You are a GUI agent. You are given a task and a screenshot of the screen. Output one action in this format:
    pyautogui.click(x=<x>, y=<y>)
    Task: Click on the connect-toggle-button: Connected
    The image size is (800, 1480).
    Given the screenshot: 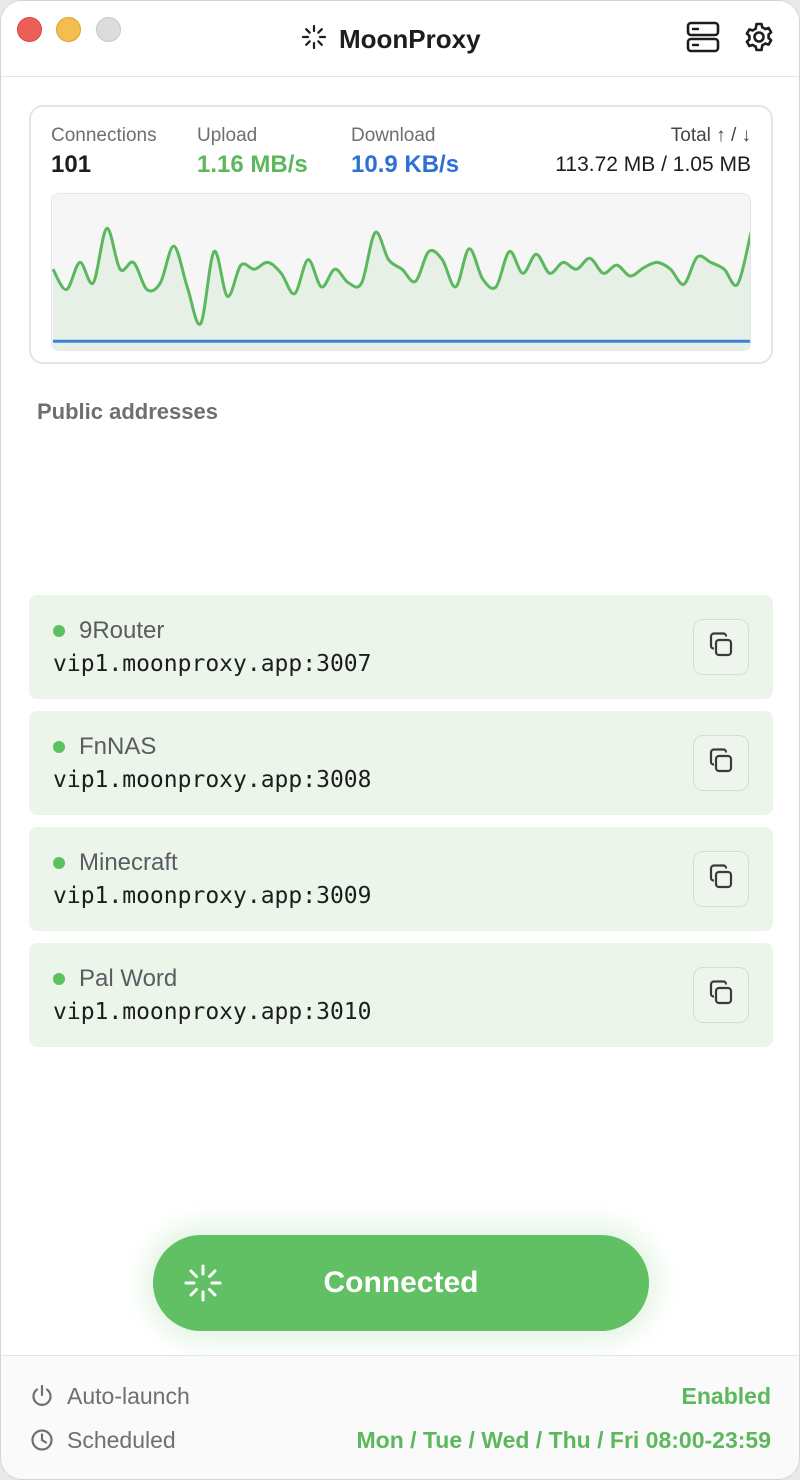 What is the action you would take?
    pyautogui.click(x=401, y=1283)
    